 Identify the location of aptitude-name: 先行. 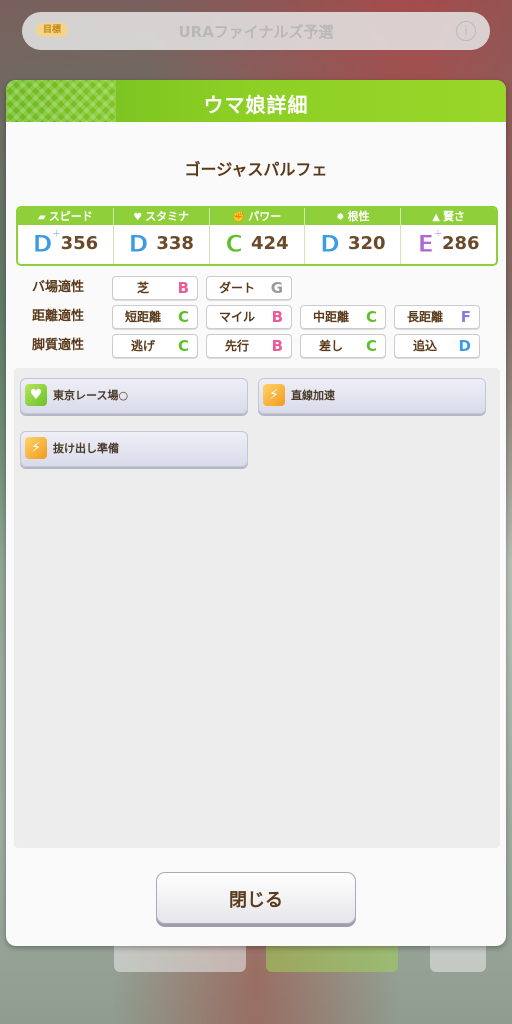
(236, 346).